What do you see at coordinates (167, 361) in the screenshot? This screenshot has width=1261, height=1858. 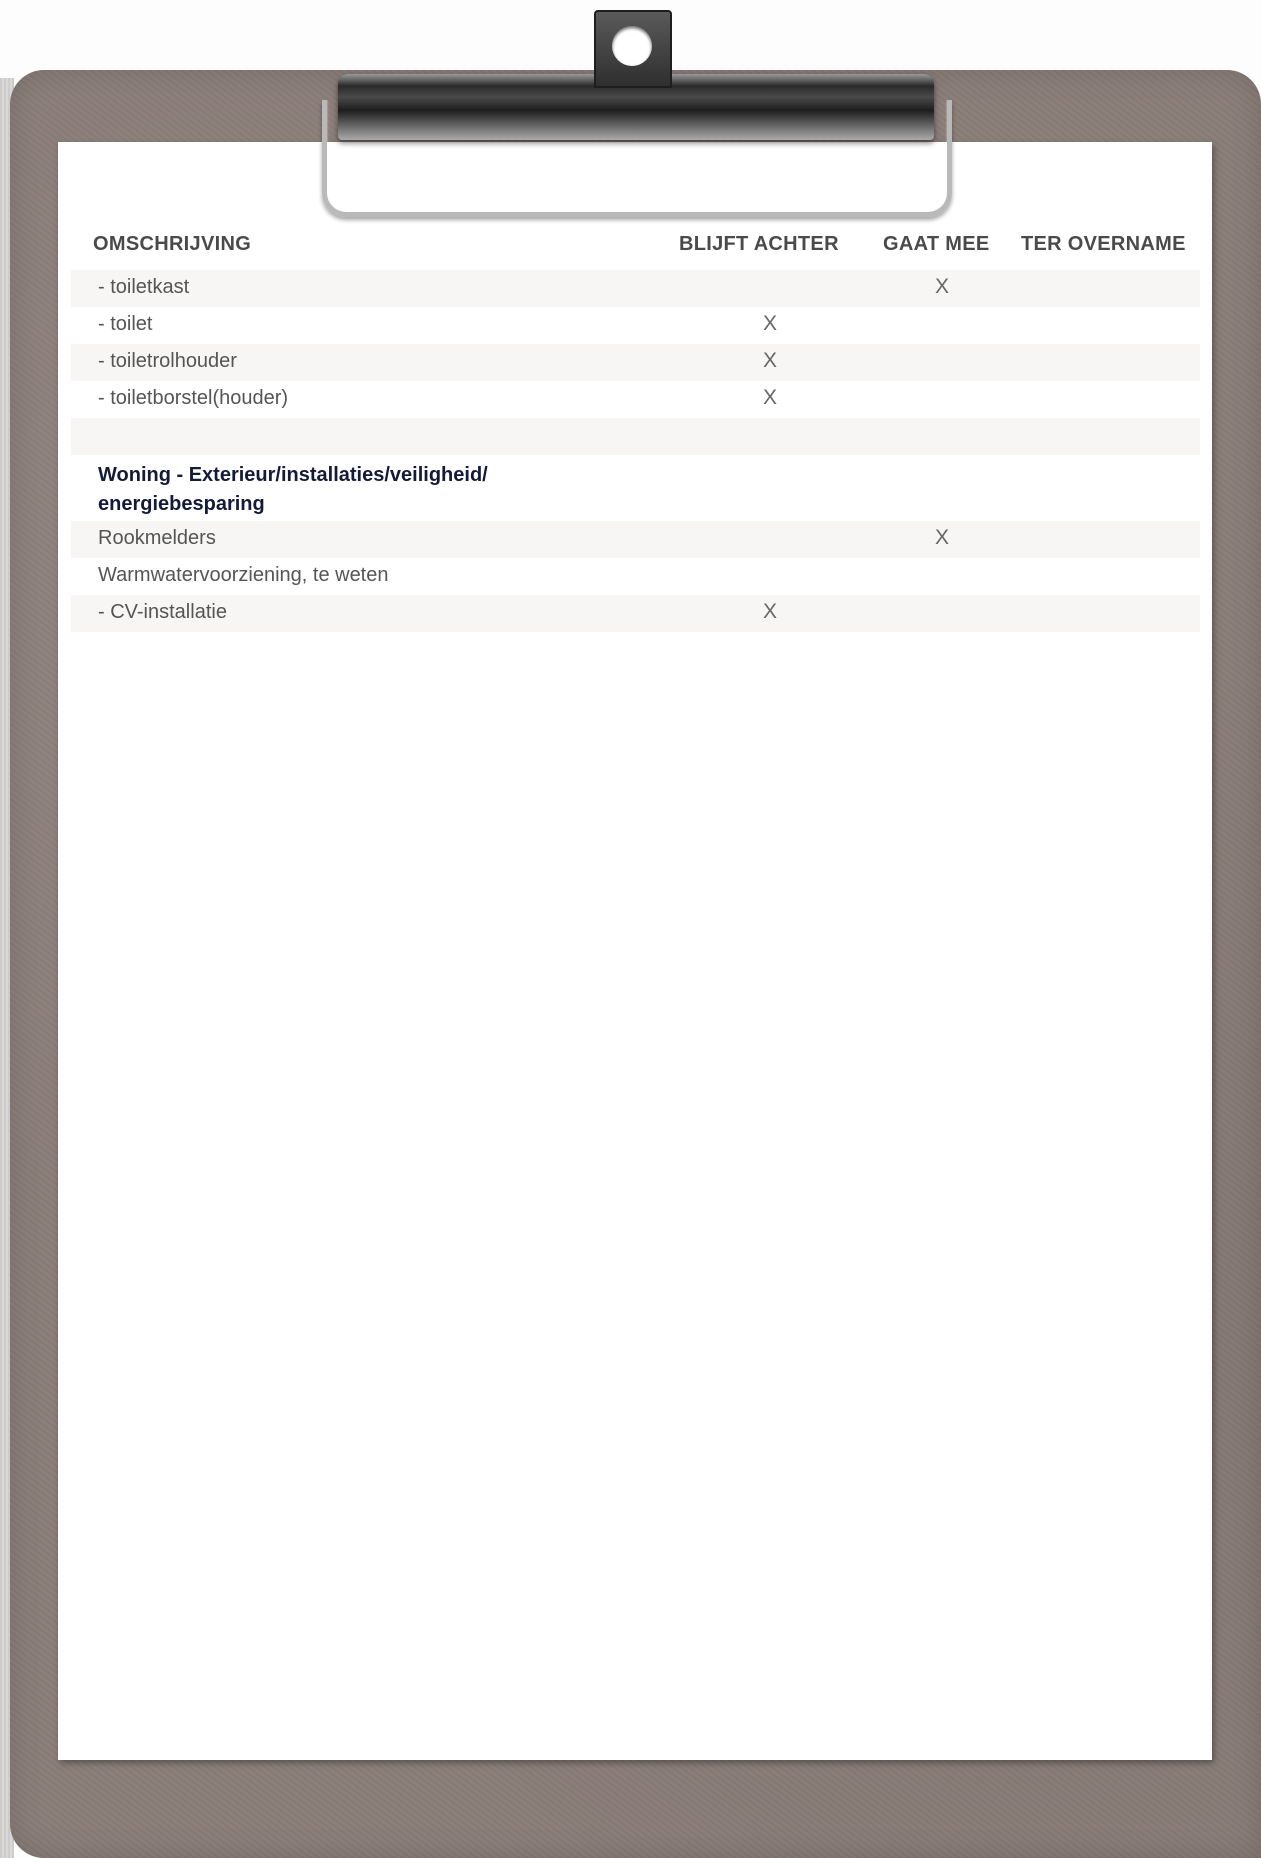 I see `row-label: - toiletrolhouder` at bounding box center [167, 361].